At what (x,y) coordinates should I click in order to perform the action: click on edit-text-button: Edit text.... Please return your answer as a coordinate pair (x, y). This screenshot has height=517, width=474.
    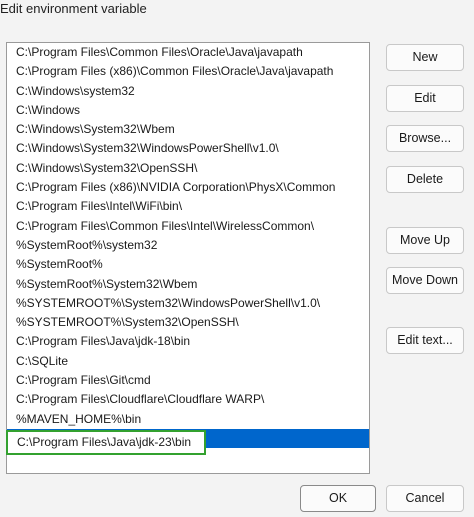
    Looking at the image, I should click on (425, 340).